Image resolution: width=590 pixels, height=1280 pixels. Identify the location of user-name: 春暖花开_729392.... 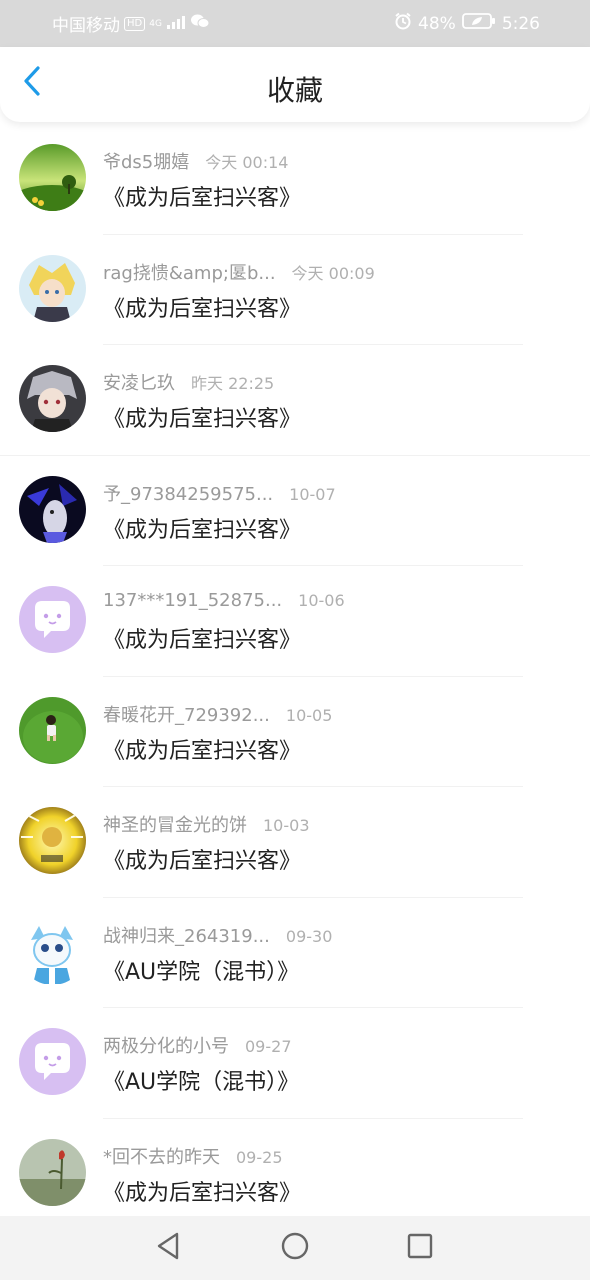
(186, 715).